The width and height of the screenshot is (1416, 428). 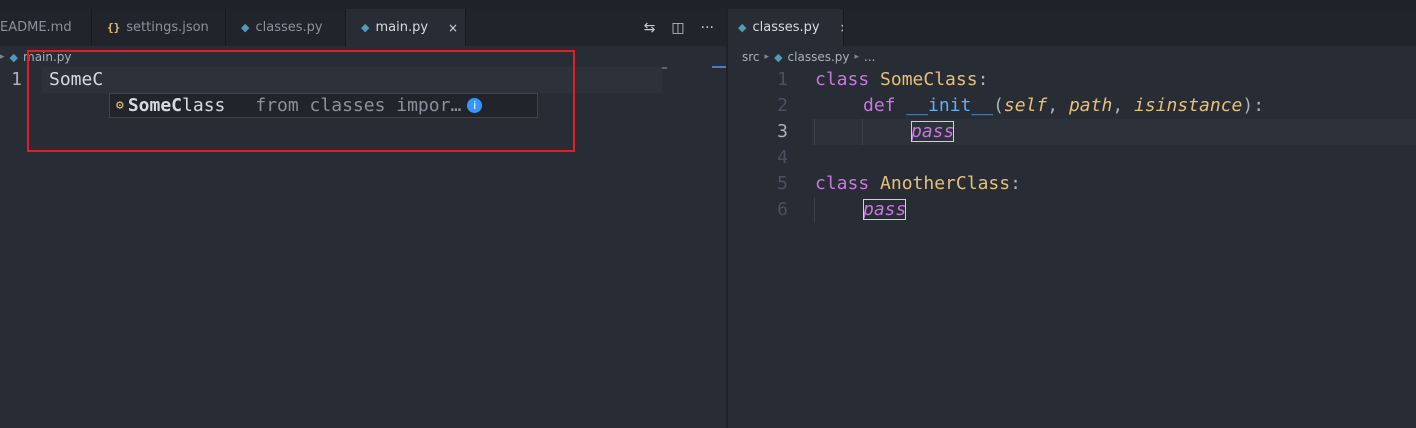 I want to click on right-tab-bar: ◆ classes.py ×, so click(x=1072, y=27).